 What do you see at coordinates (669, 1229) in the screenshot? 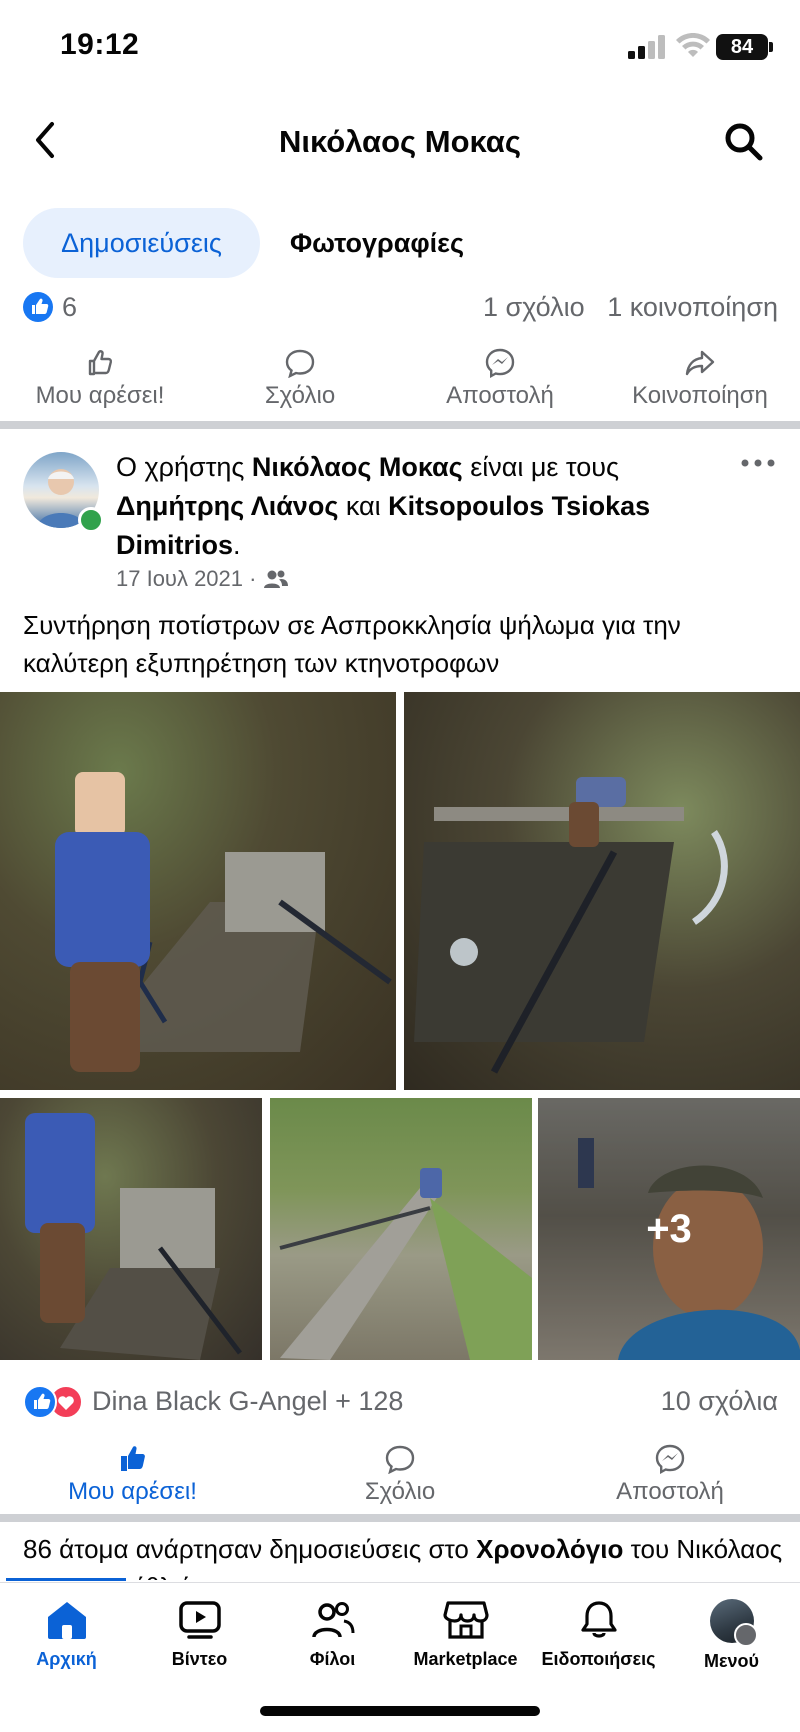
I see `more-photos-overlay: +3` at bounding box center [669, 1229].